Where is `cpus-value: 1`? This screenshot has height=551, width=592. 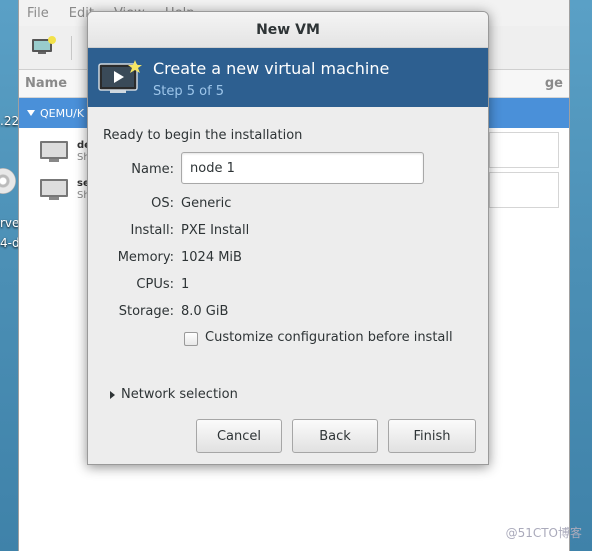 cpus-value: 1 is located at coordinates (185, 284).